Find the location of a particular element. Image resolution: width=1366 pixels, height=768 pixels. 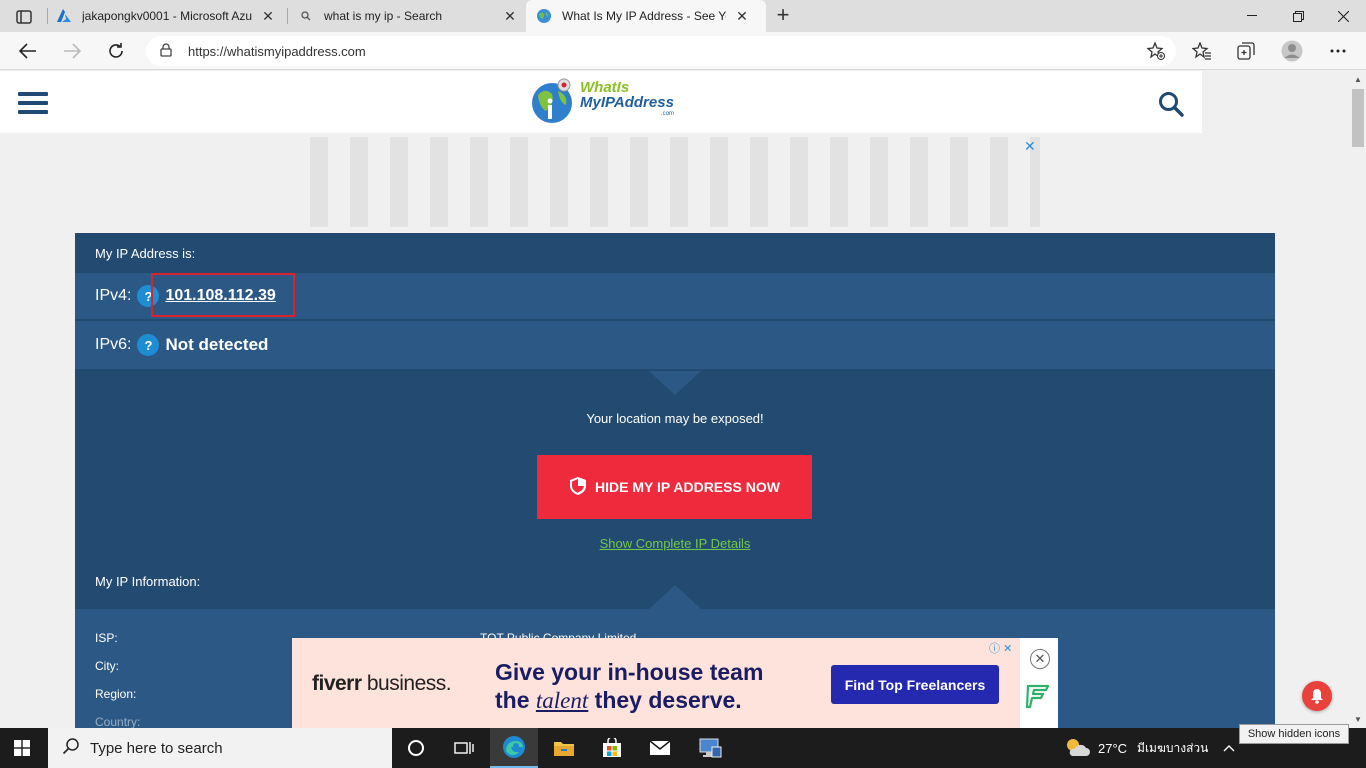

mail-icon is located at coordinates (660, 748).